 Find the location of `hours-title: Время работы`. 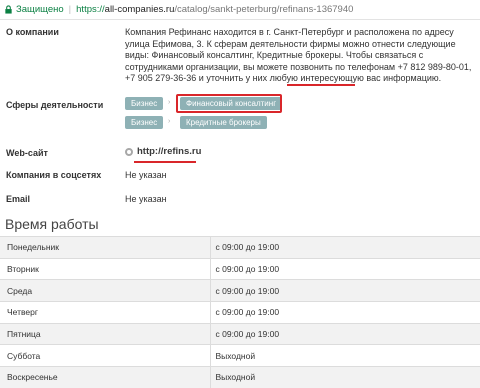

hours-title: Время работы is located at coordinates (52, 224).